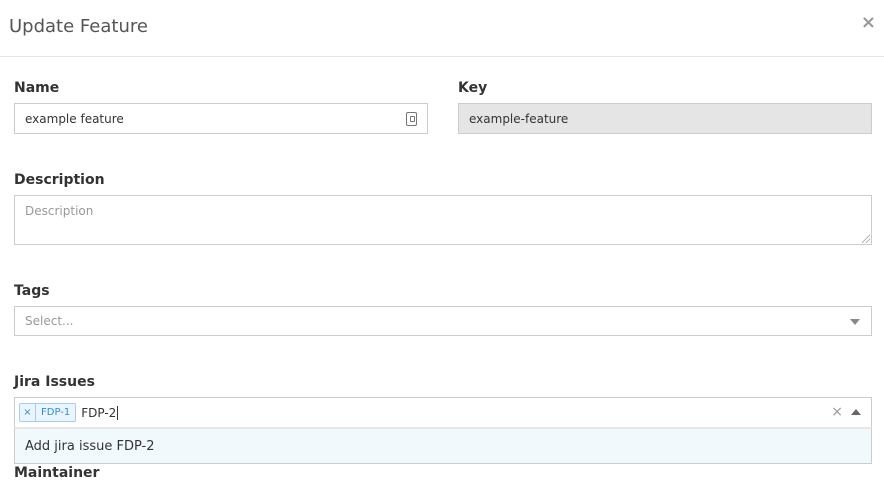 This screenshot has width=884, height=488. What do you see at coordinates (443, 220) in the screenshot?
I see `description-textarea: Description` at bounding box center [443, 220].